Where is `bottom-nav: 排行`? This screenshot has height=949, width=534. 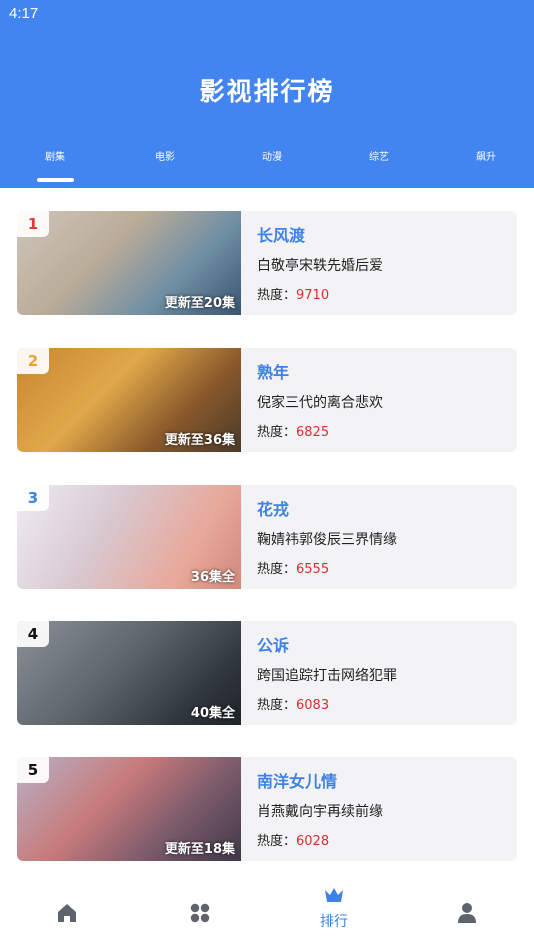
bottom-nav: 排行 is located at coordinates (267, 911).